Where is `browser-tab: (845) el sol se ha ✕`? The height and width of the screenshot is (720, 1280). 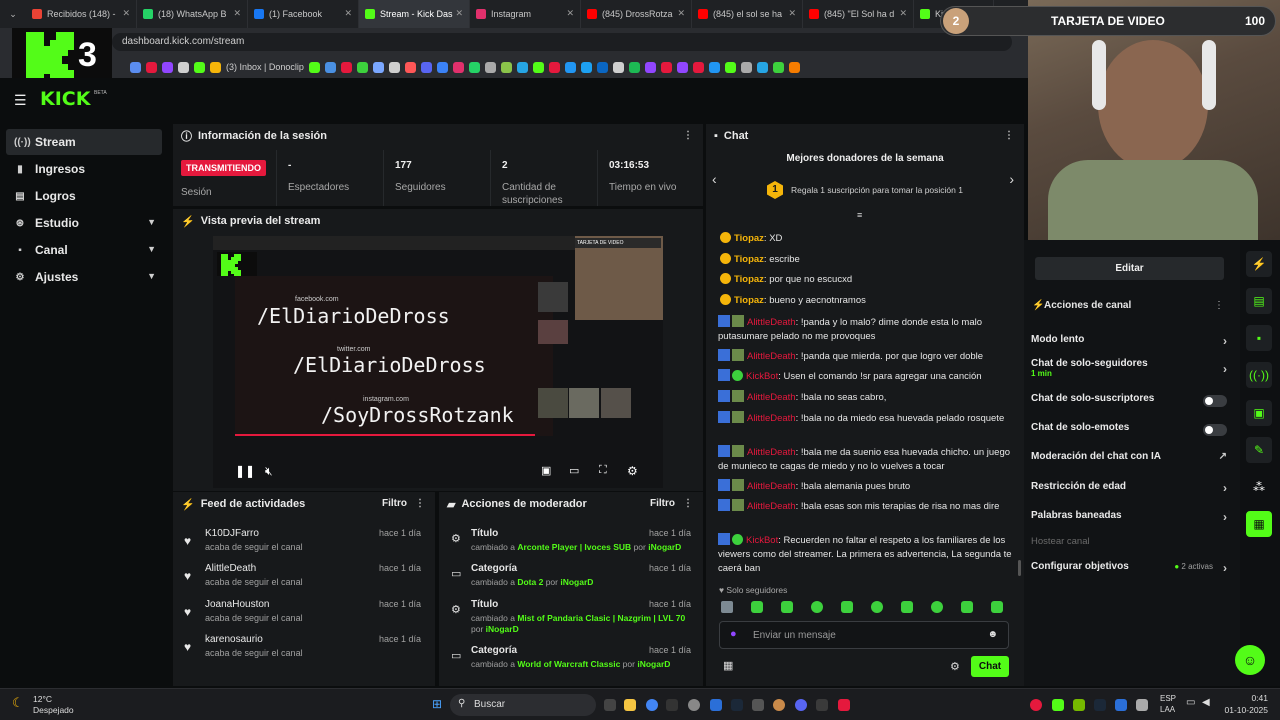 browser-tab: (845) el sol se ha ✕ is located at coordinates (747, 14).